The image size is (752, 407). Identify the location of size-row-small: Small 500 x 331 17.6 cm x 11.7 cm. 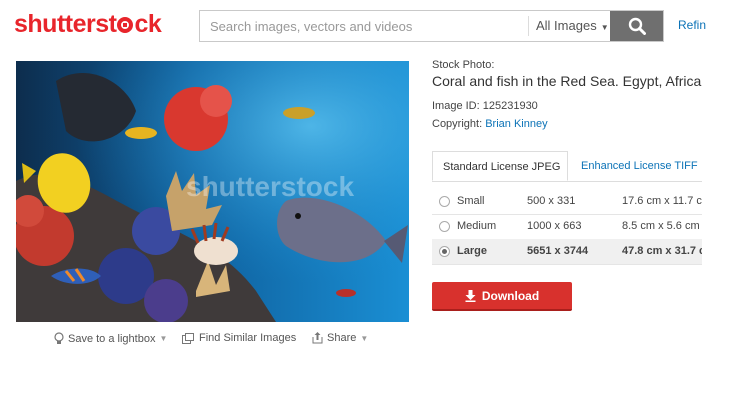
(567, 202).